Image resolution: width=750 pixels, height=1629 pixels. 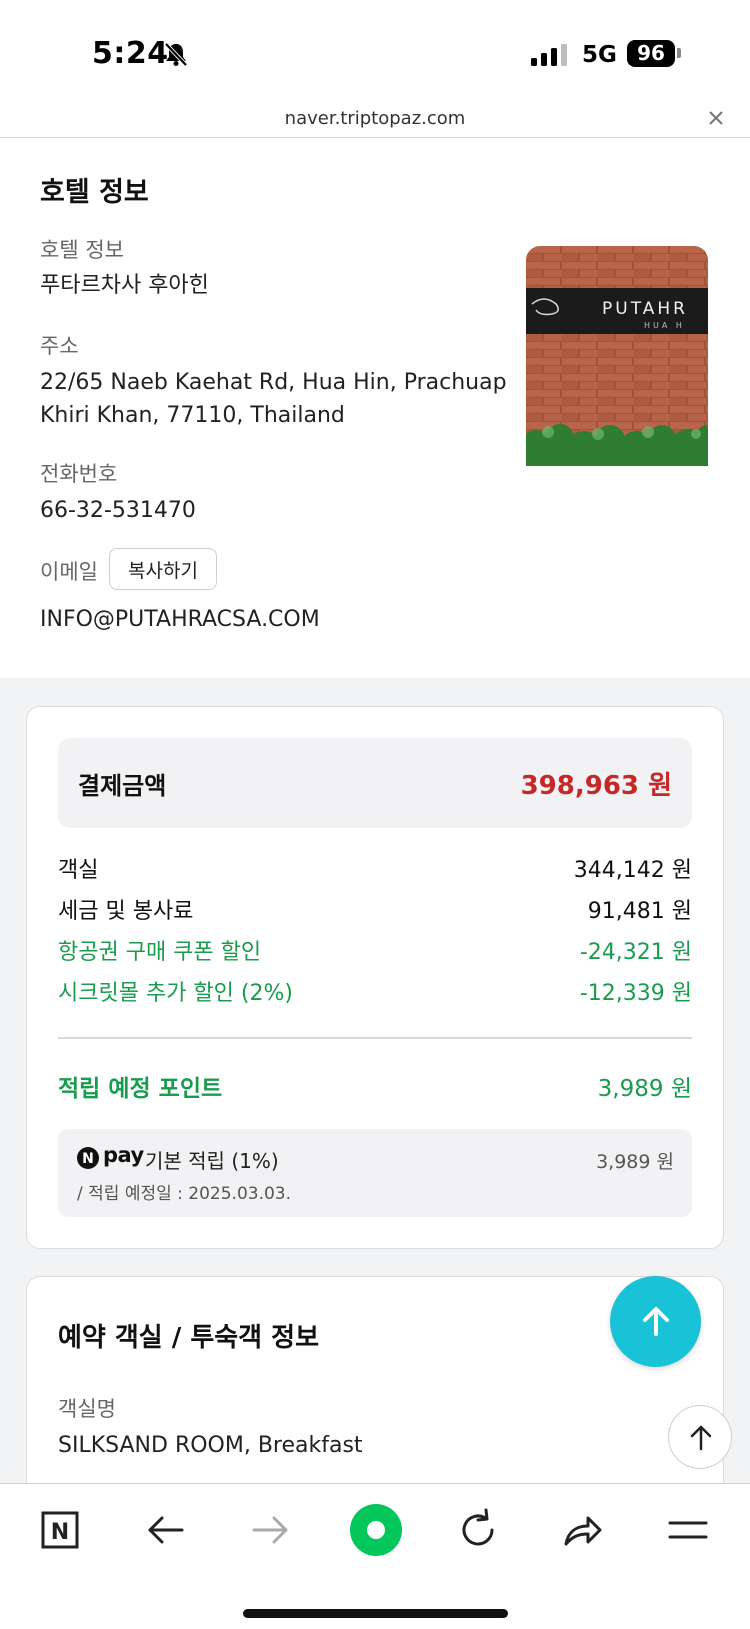 What do you see at coordinates (126, 911) in the screenshot?
I see `price-row-label: 세금 및 봉사료` at bounding box center [126, 911].